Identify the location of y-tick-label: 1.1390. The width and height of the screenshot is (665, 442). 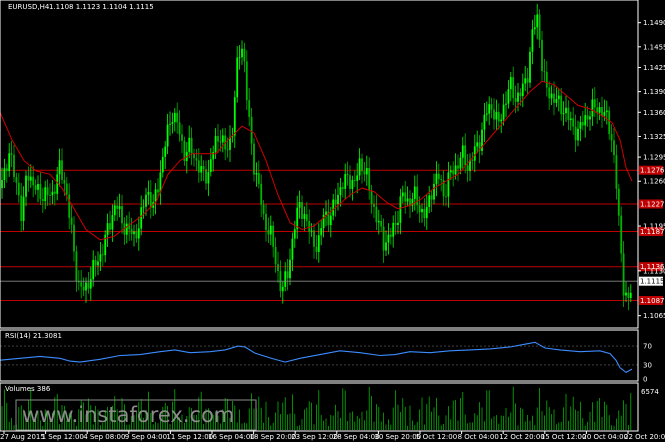
(654, 92).